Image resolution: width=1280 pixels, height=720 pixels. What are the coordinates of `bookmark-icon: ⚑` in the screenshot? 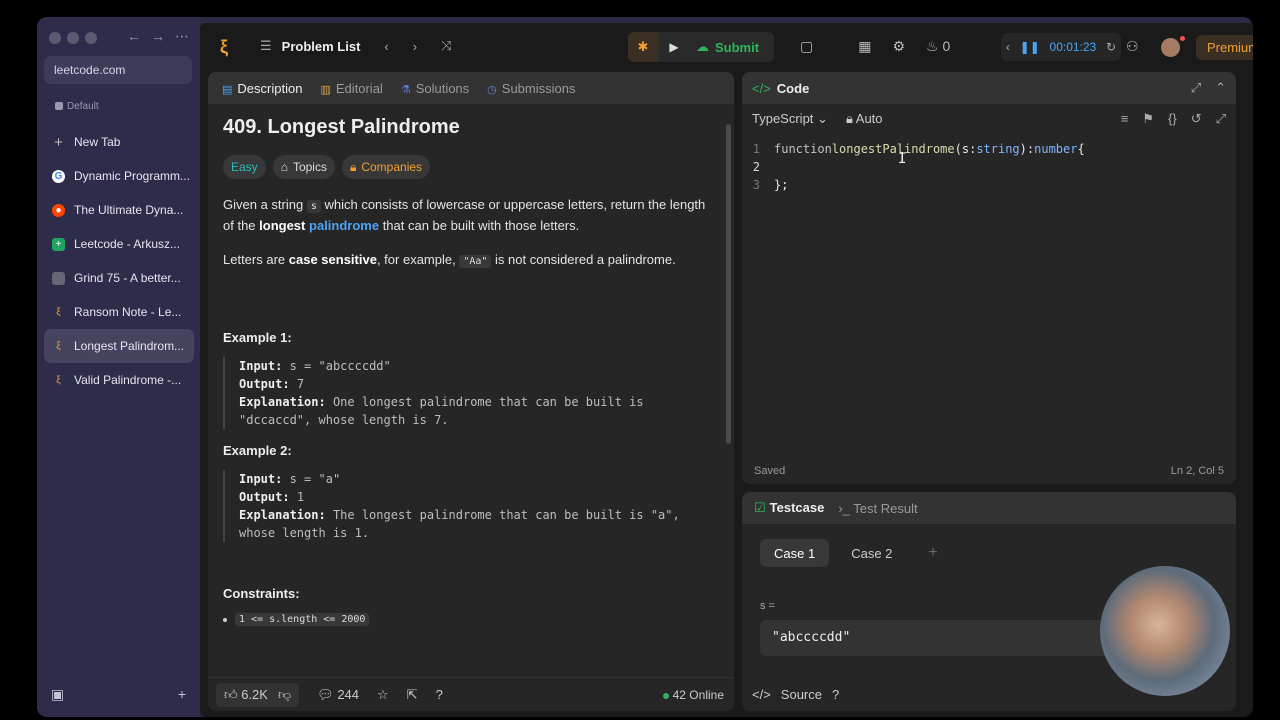 It's located at (1148, 119).